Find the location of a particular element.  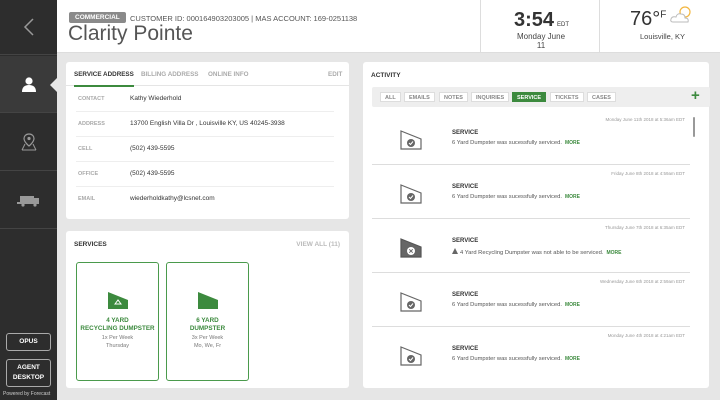

sidebar-item-trucks is located at coordinates (28, 200).